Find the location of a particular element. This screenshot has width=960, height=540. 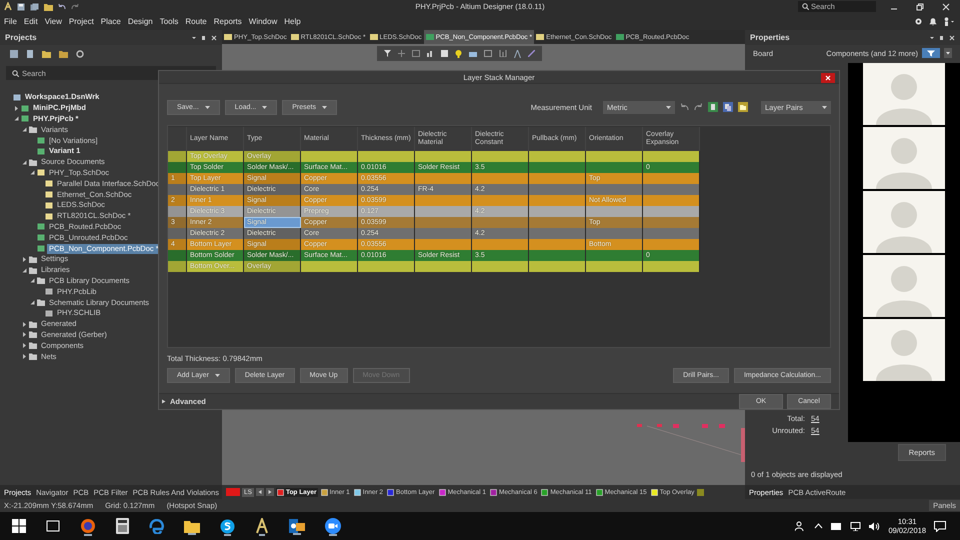

chevron-up-icon is located at coordinates (819, 526).